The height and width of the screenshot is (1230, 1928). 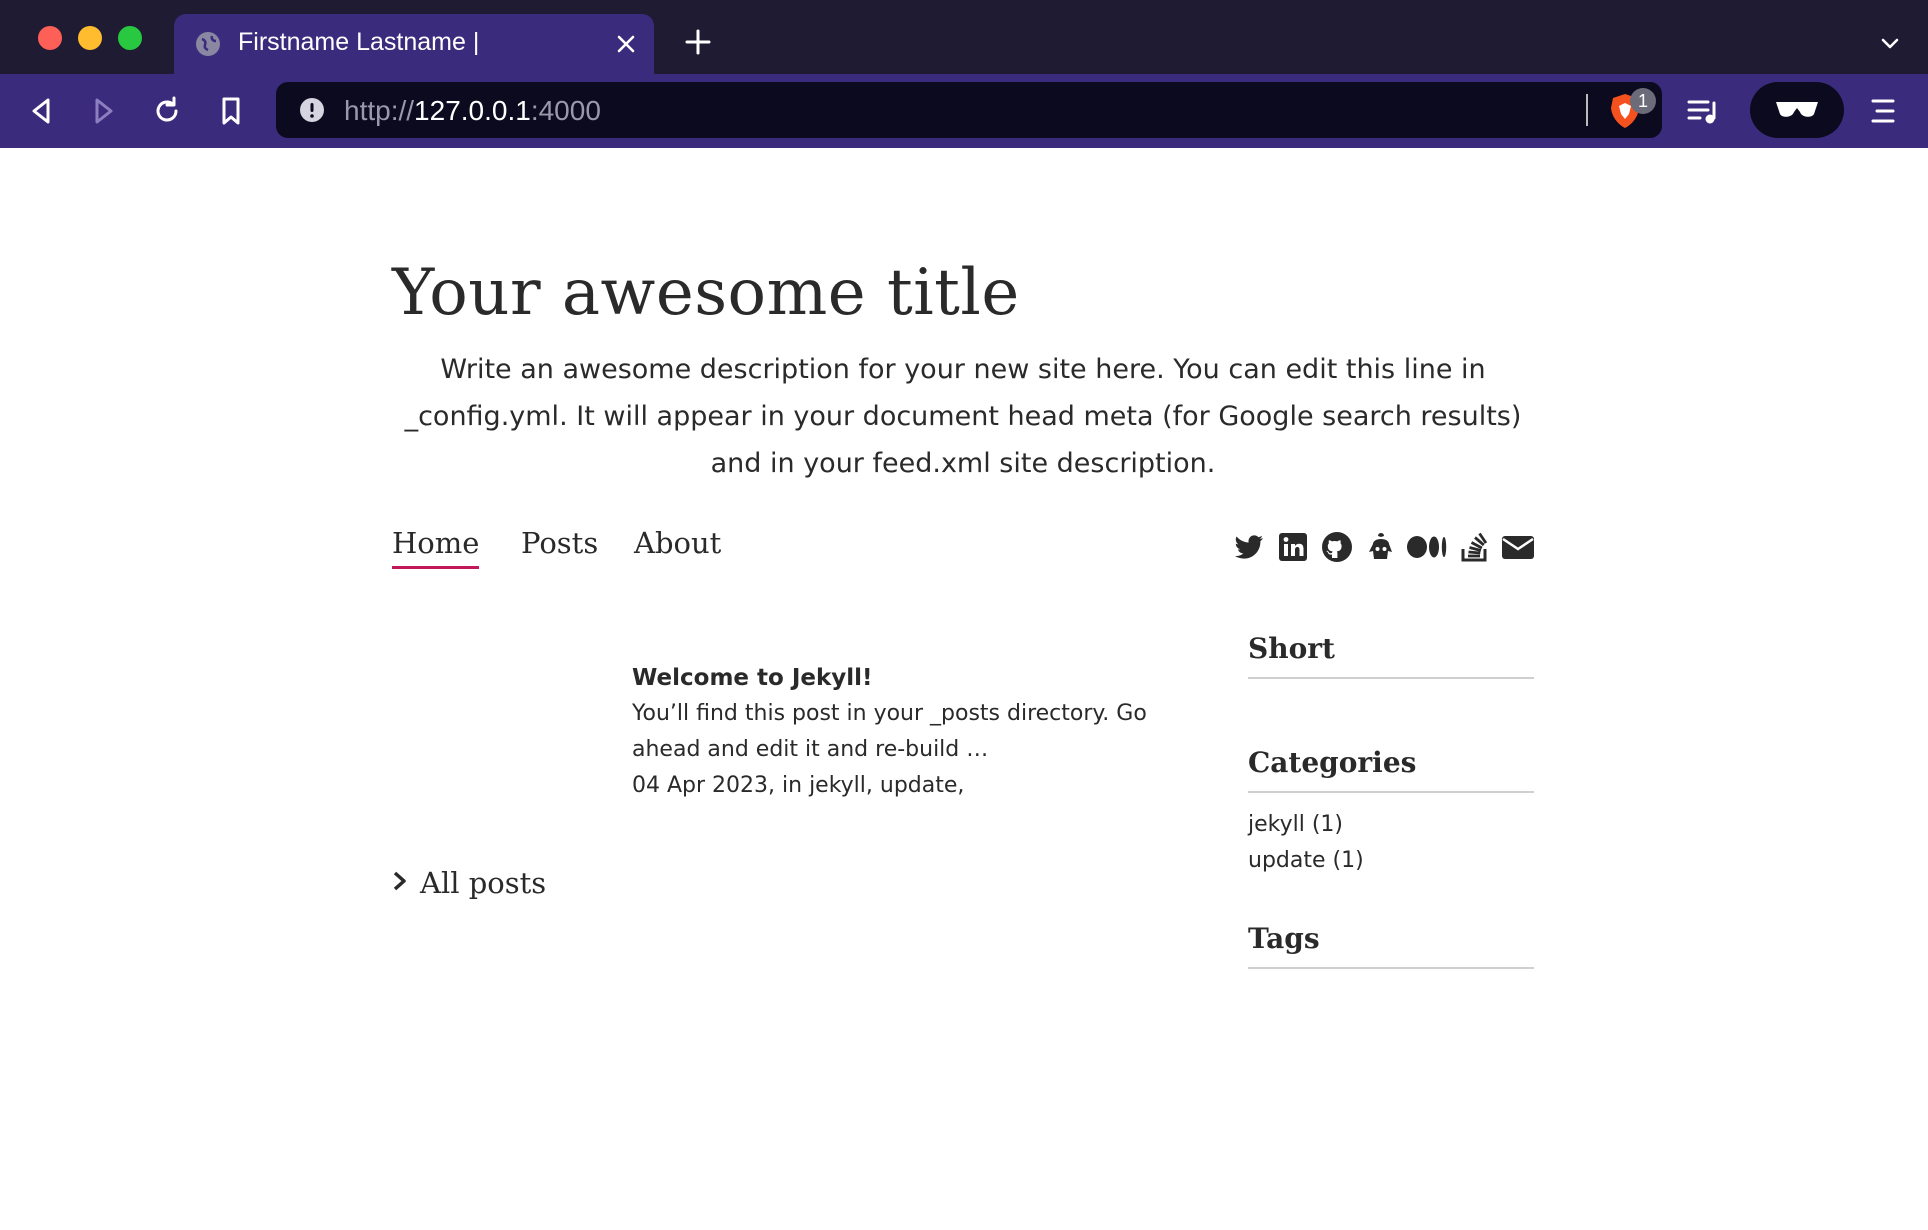 What do you see at coordinates (1428, 547) in the screenshot?
I see `medium-icon` at bounding box center [1428, 547].